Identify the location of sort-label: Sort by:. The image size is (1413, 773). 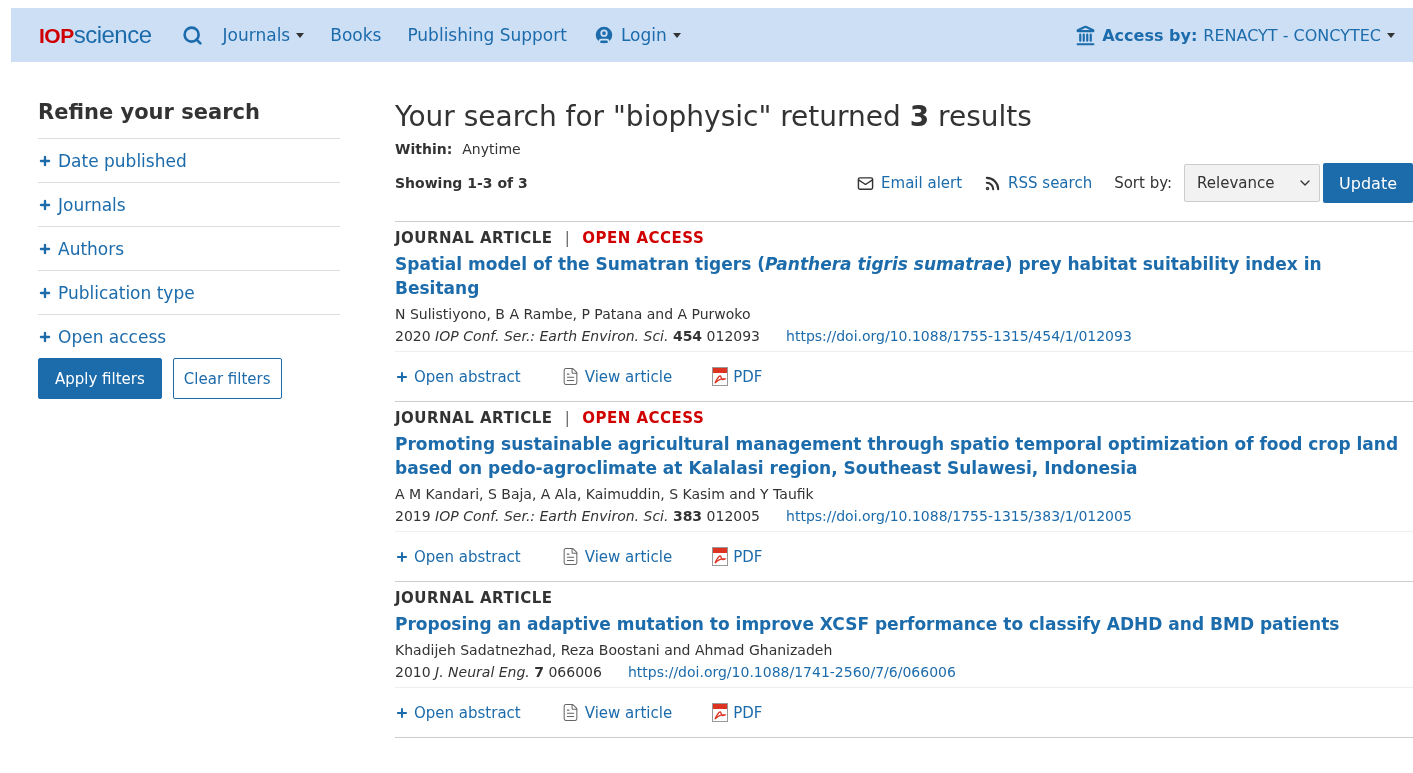
(1143, 183).